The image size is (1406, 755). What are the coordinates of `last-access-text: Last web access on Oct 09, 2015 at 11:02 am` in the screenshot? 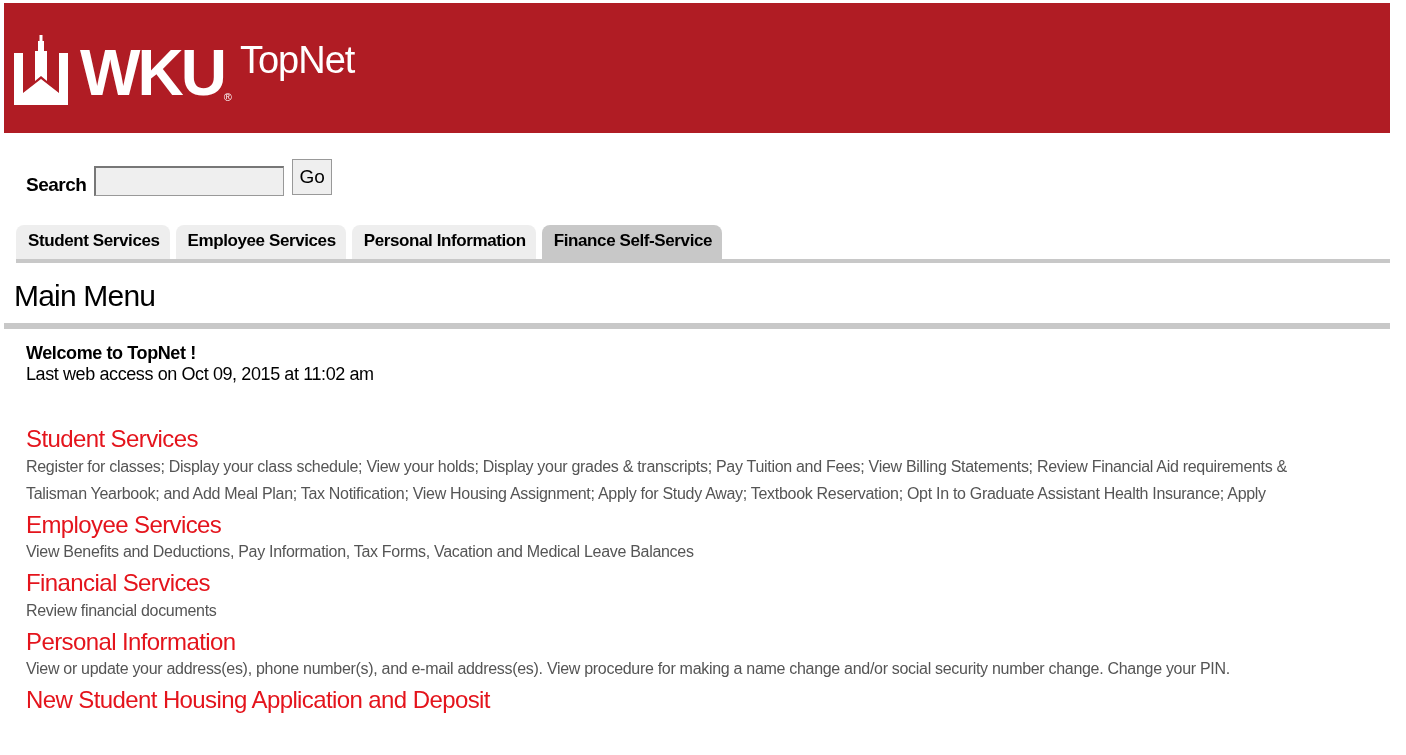 It's located at (200, 374).